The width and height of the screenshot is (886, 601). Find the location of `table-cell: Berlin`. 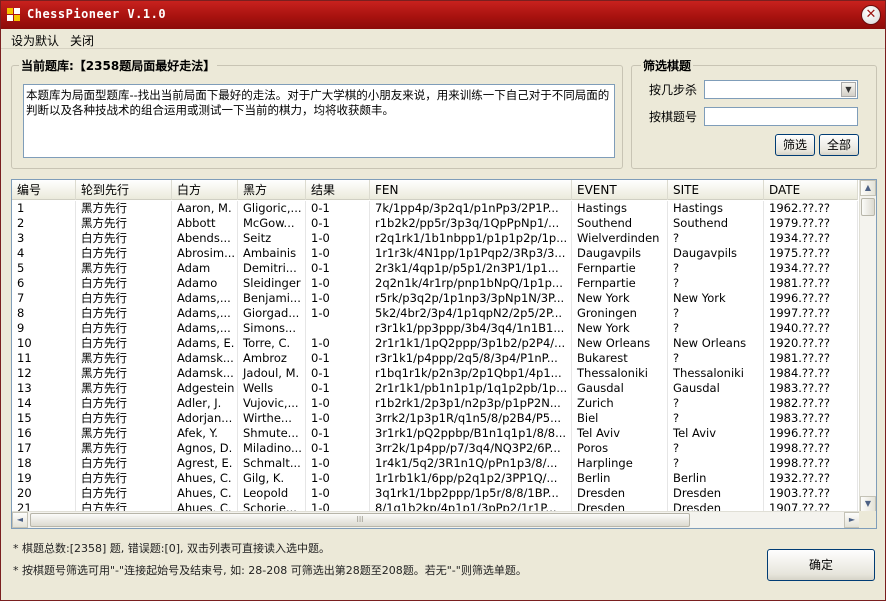

table-cell: Berlin is located at coordinates (620, 478).